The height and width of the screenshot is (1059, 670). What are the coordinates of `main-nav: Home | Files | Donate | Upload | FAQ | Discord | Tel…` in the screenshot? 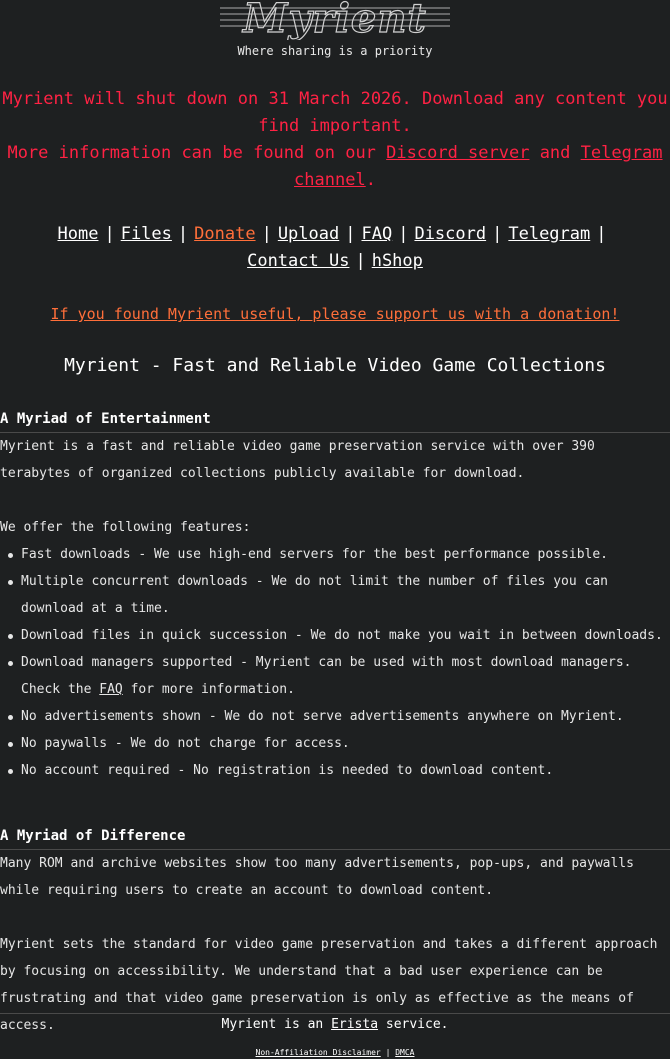 It's located at (335, 248).